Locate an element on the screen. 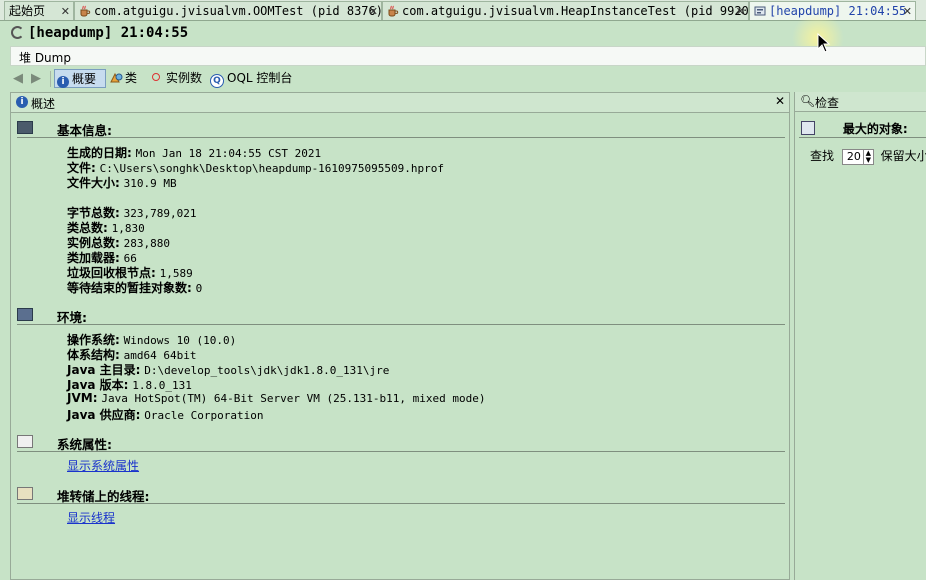  threads-section: 堆转储上的线程: is located at coordinates (401, 495).